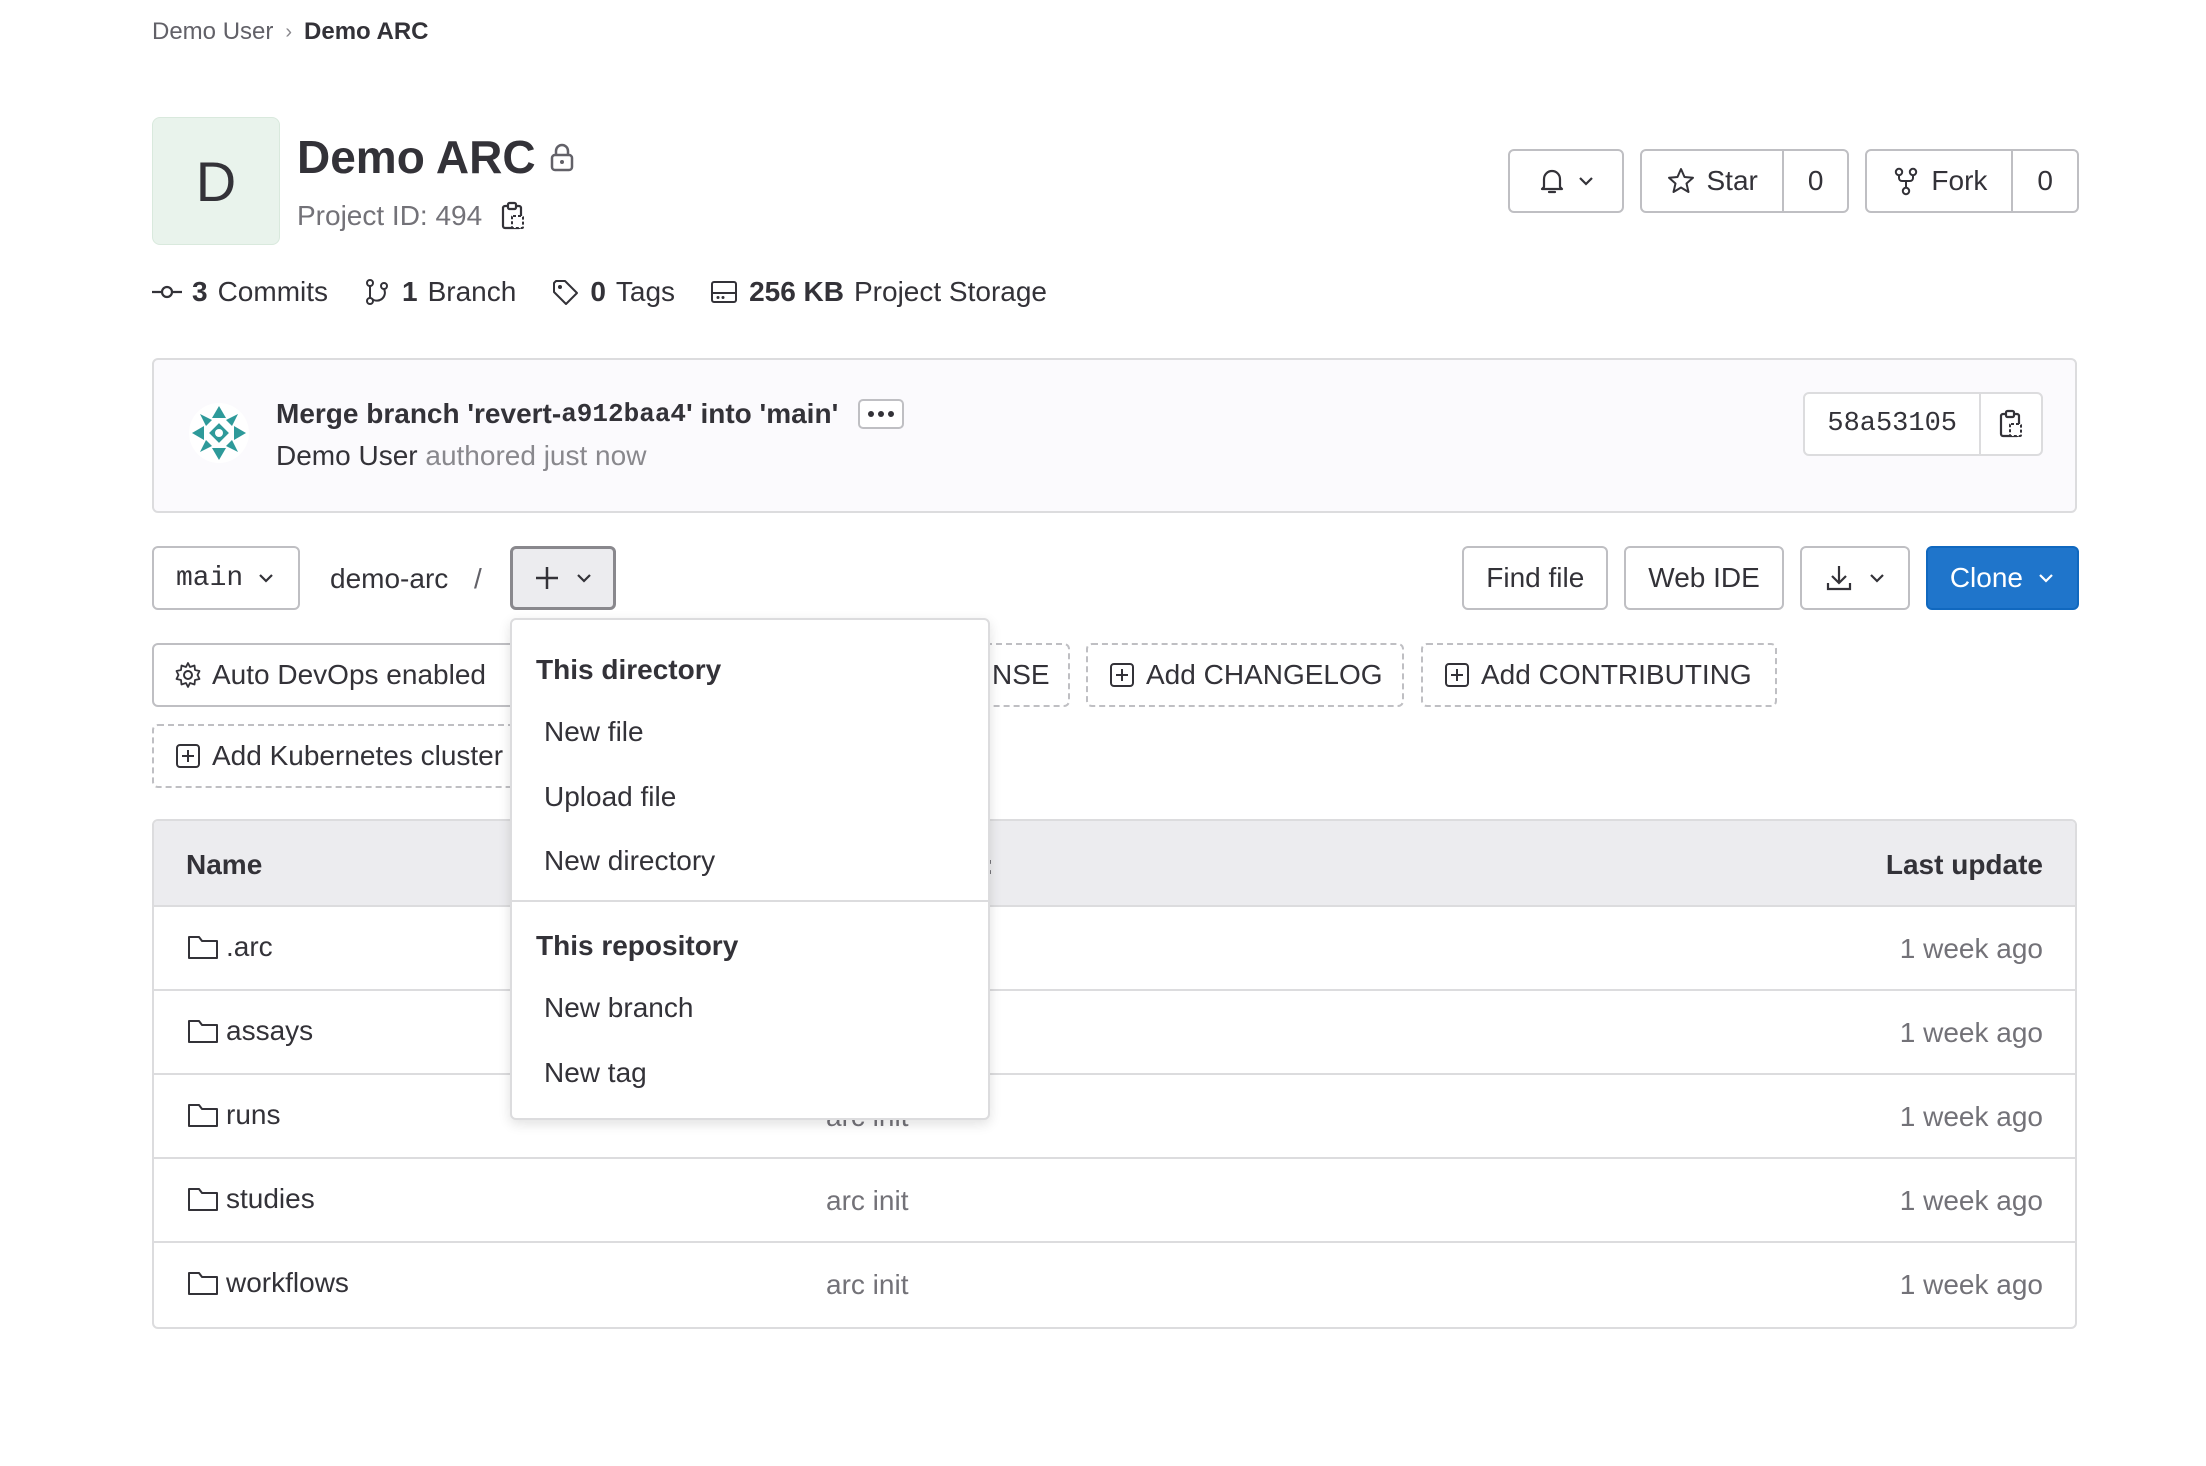 Image resolution: width=2206 pixels, height=1466 pixels. I want to click on repo-path-root: demo-arc, so click(389, 579).